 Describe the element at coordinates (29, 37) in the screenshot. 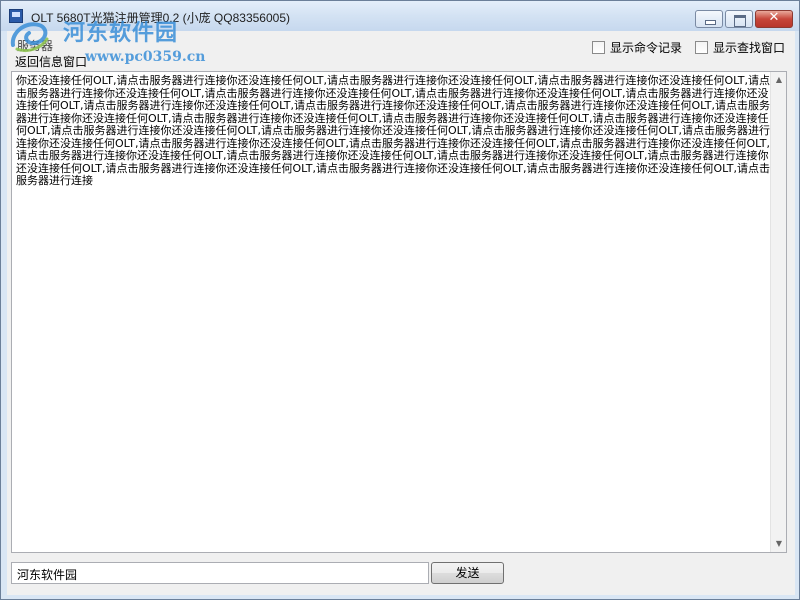

I see `watermark-swirl-icon` at that location.